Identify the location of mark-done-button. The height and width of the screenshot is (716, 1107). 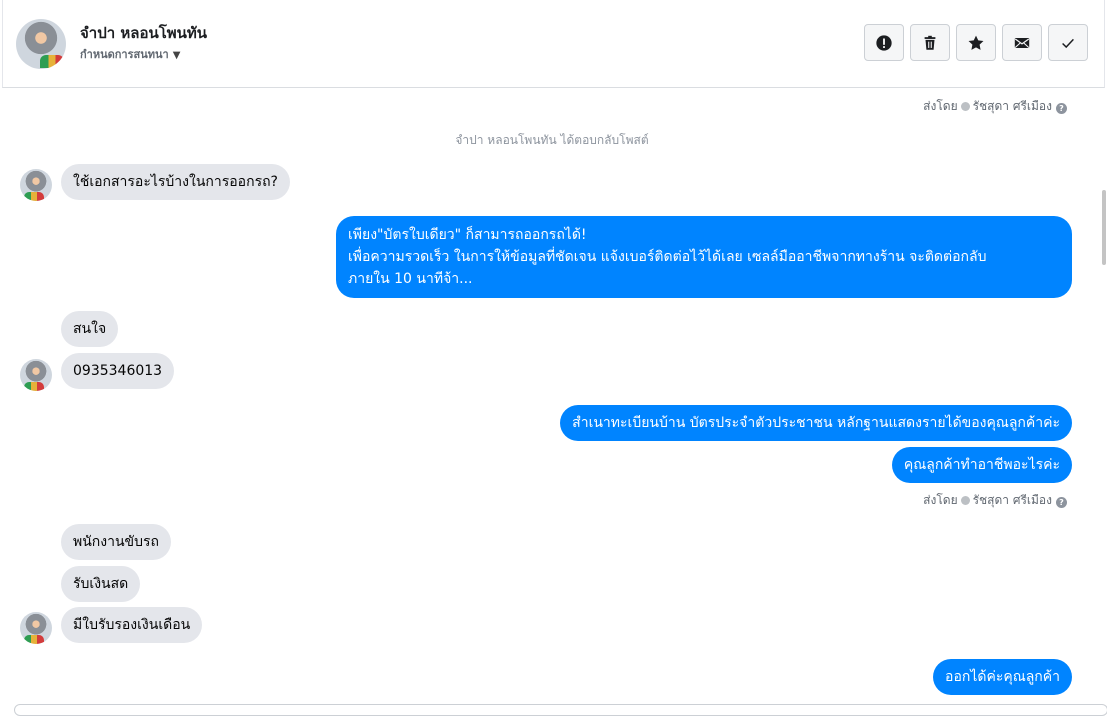
(1068, 42).